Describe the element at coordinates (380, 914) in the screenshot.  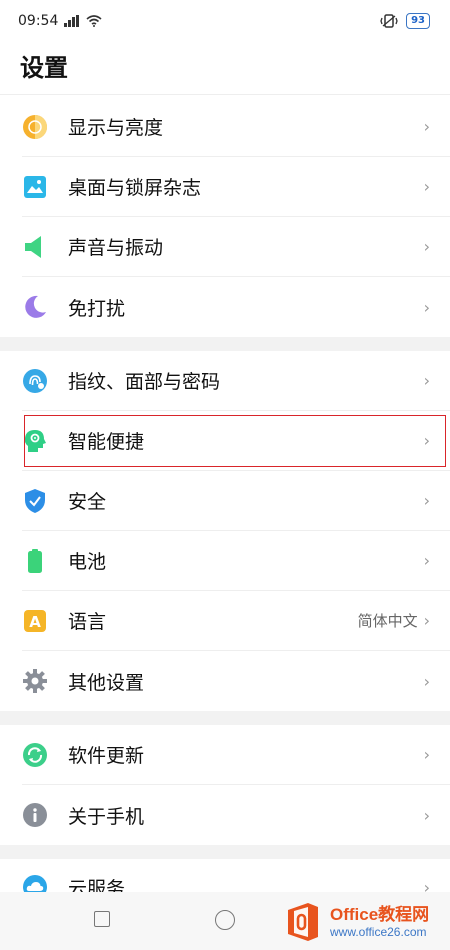
I see `watermark-title: Office教程网` at that location.